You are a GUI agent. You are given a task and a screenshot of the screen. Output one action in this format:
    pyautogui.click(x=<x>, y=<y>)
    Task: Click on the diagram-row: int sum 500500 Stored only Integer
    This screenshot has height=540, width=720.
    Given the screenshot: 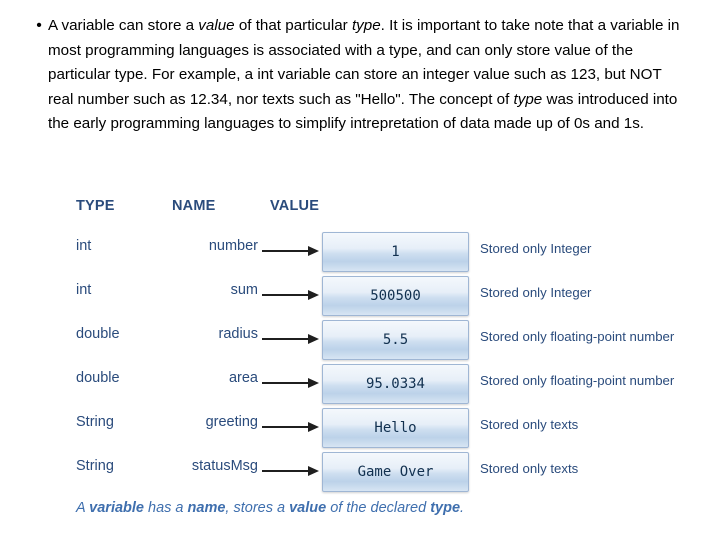 What is the action you would take?
    pyautogui.click(x=382, y=294)
    